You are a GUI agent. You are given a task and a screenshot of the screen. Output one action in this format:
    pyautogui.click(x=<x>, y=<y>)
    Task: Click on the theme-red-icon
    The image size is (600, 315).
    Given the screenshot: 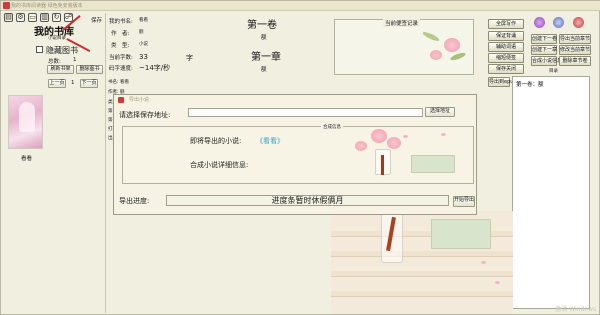 What is the action you would take?
    pyautogui.click(x=578, y=22)
    